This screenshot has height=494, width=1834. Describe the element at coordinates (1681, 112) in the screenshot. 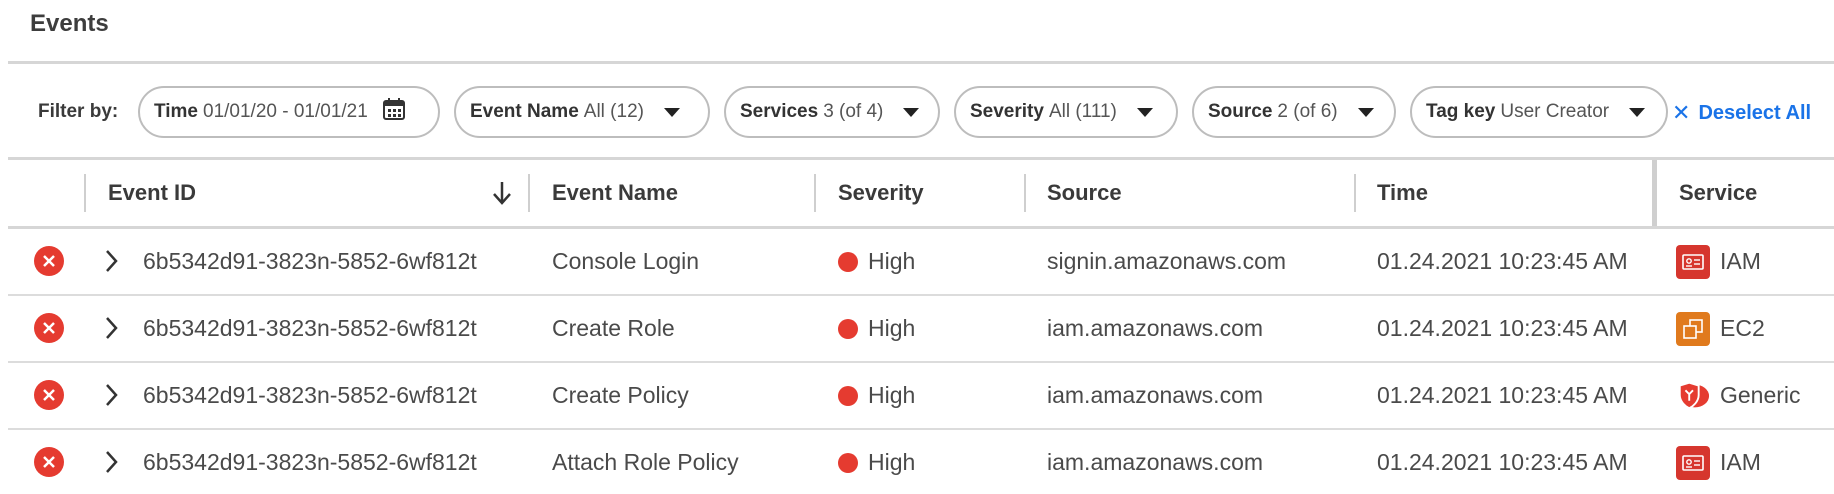

I see `close-icon: ✕` at that location.